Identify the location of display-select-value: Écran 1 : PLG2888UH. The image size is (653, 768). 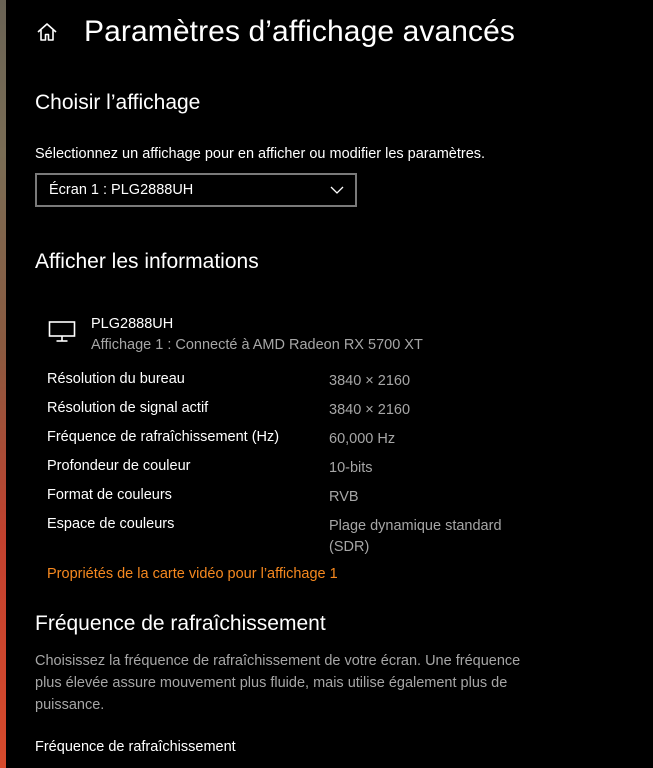
(121, 190).